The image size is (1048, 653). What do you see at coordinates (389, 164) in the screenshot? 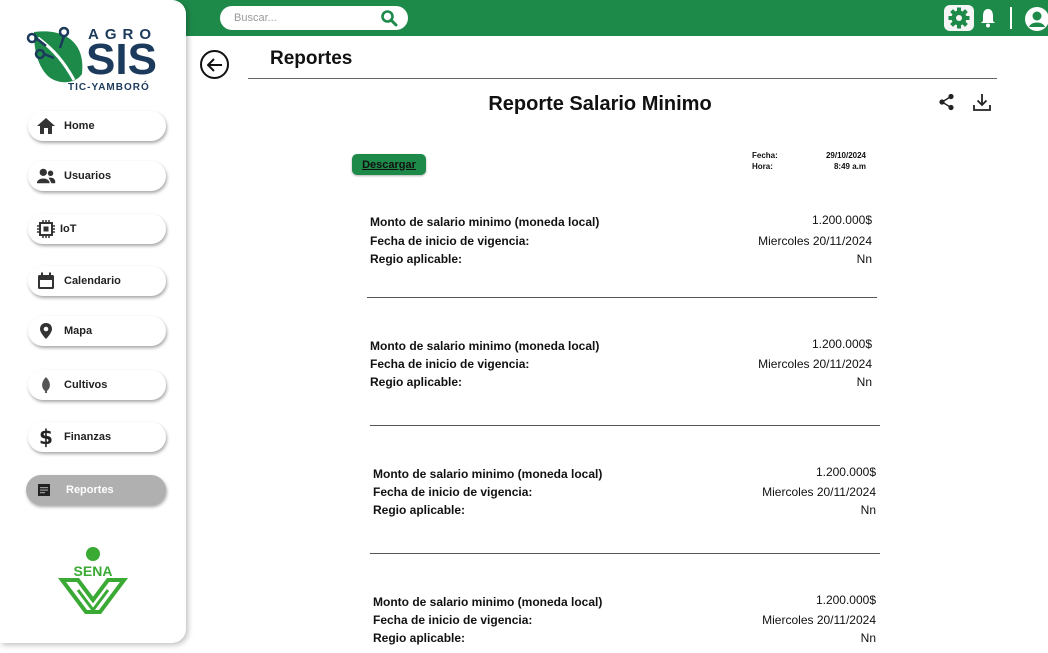
I see `download-button: Descargar` at bounding box center [389, 164].